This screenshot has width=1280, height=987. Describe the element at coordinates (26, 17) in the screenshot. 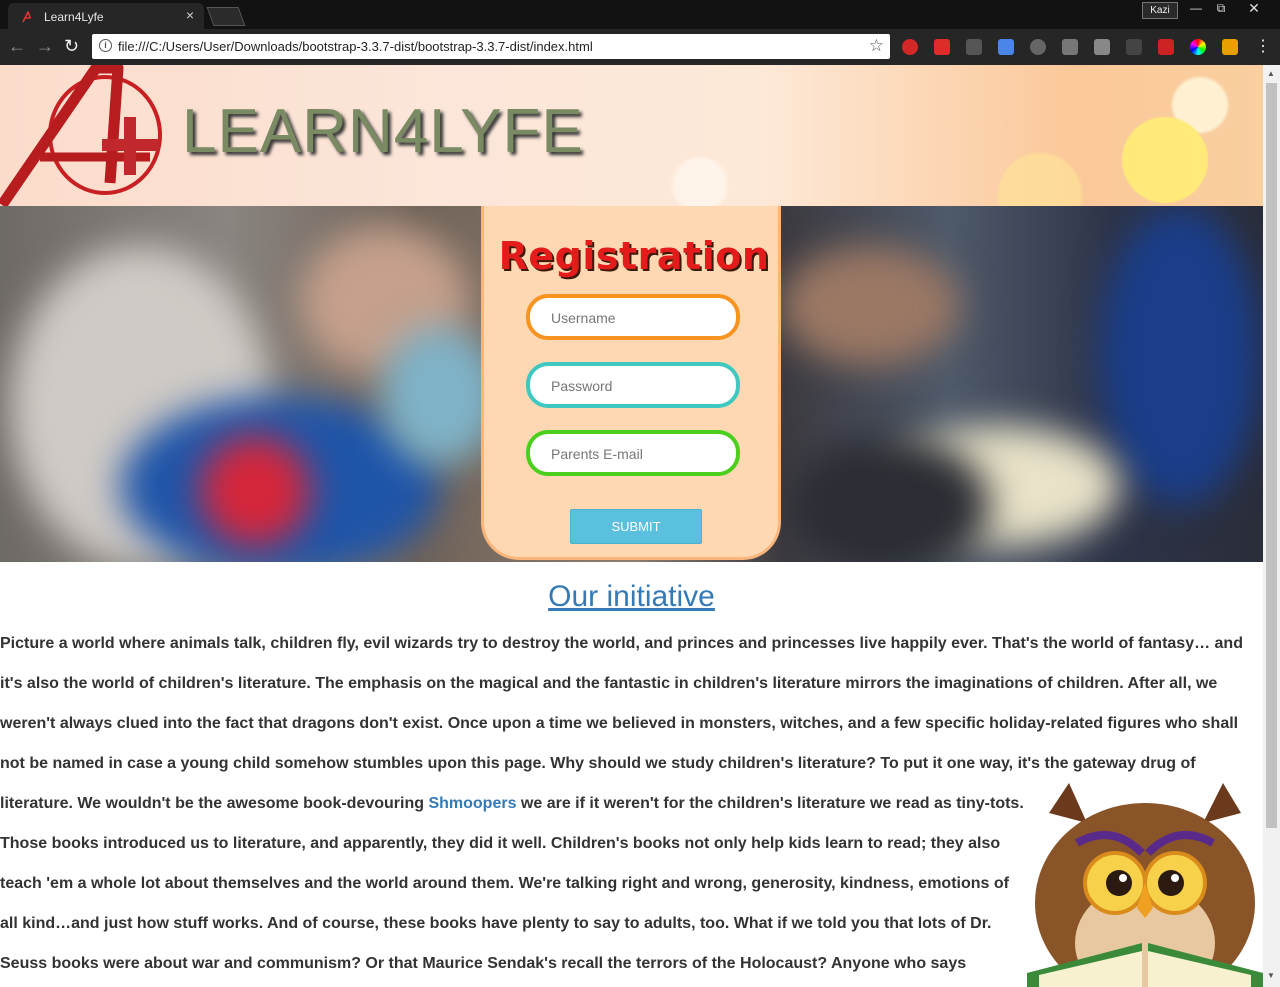

I see `site-favicon-icon` at that location.